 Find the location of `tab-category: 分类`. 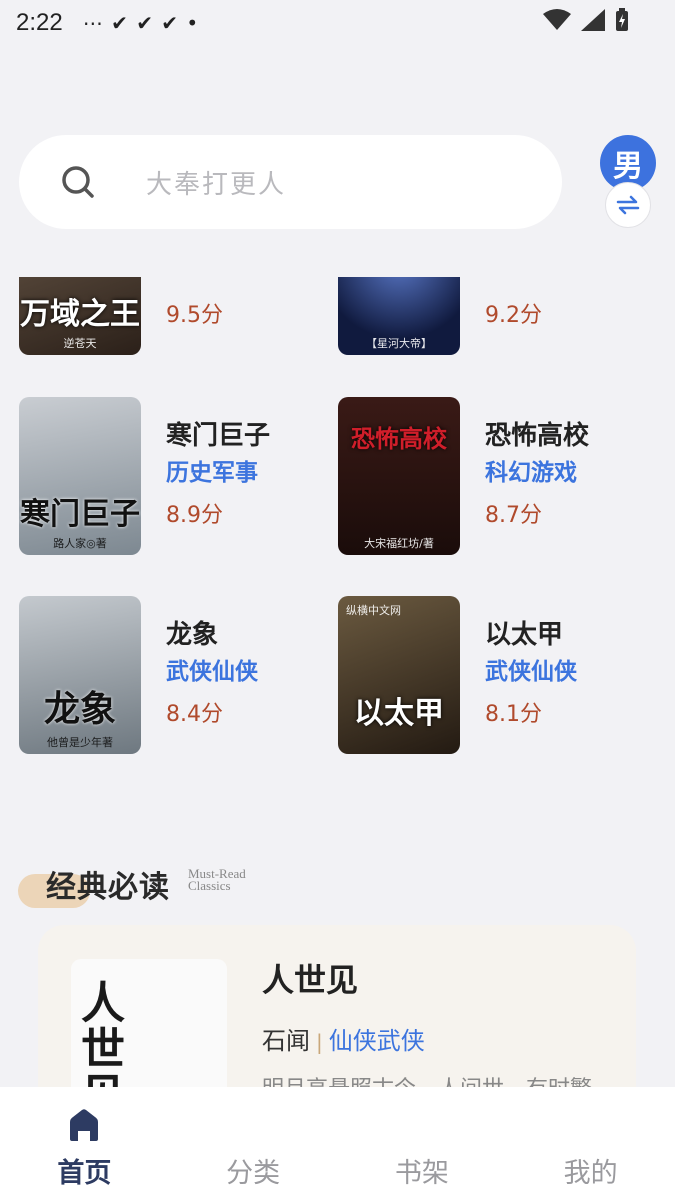

tab-category: 分类 is located at coordinates (253, 1143).